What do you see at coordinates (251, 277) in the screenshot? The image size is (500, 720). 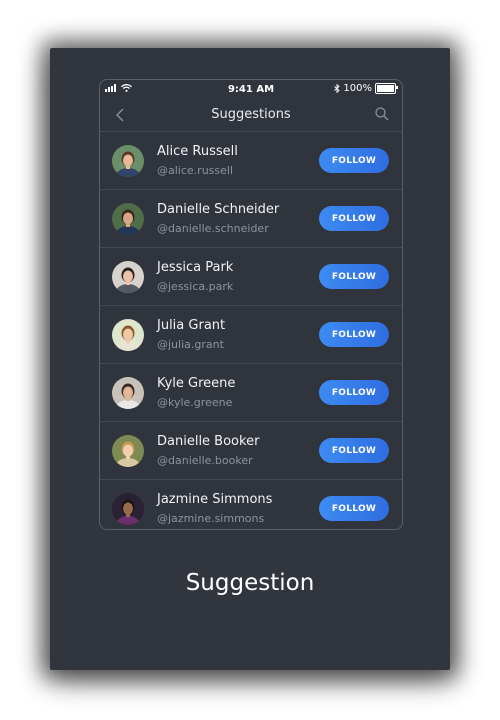 I see `list-item: Jessica Park @jessica.park FOLLOW` at bounding box center [251, 277].